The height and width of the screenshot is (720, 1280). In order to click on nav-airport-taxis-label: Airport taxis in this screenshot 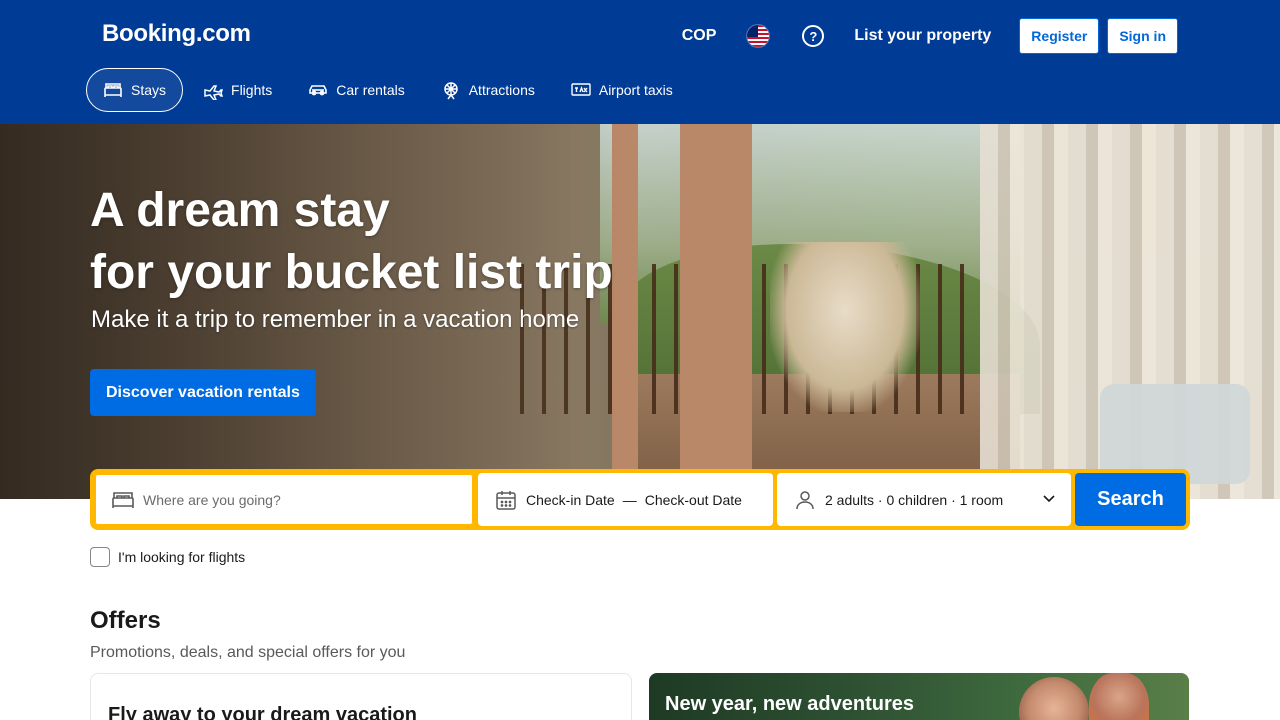, I will do `click(635, 90)`.